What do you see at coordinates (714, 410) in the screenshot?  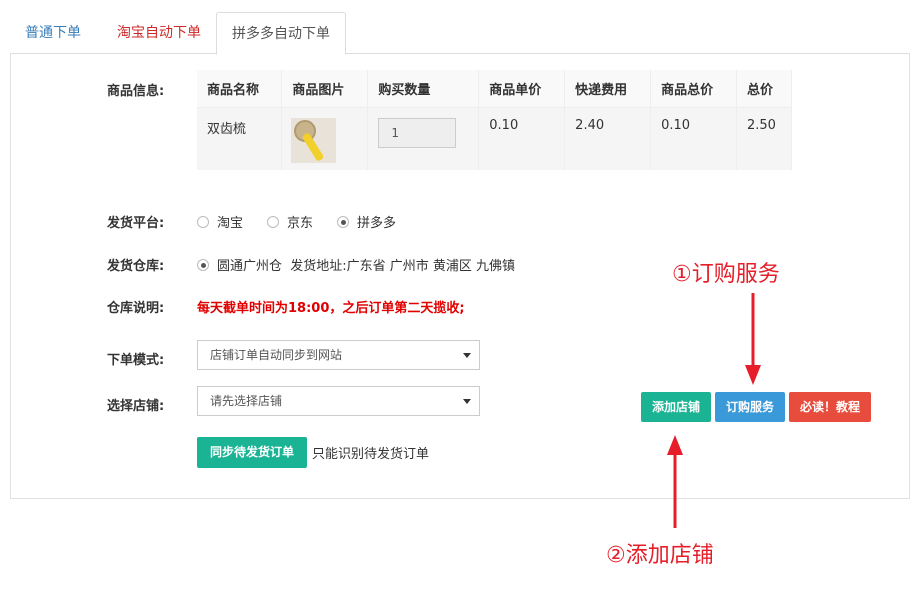 I see `annotation-arrows` at bounding box center [714, 410].